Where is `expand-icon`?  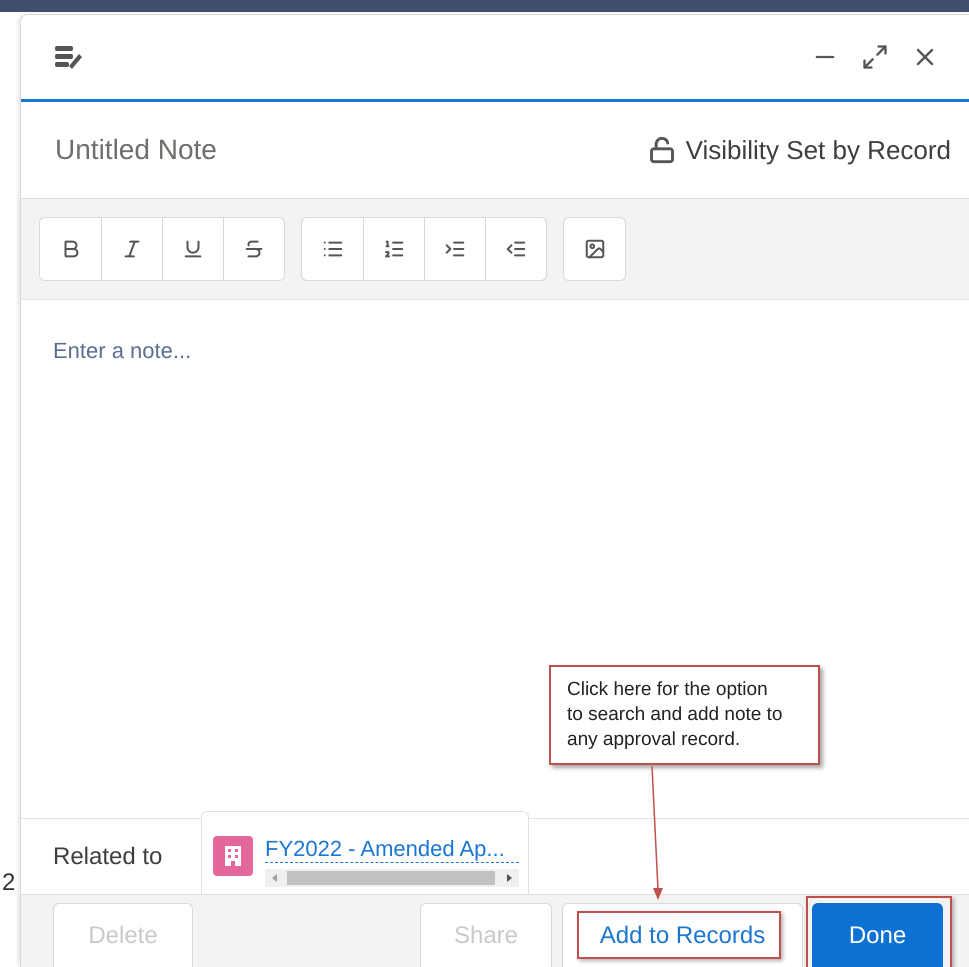 expand-icon is located at coordinates (875, 57).